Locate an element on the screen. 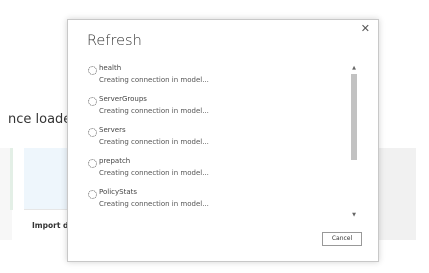  dialog-title: Refresh is located at coordinates (114, 41).